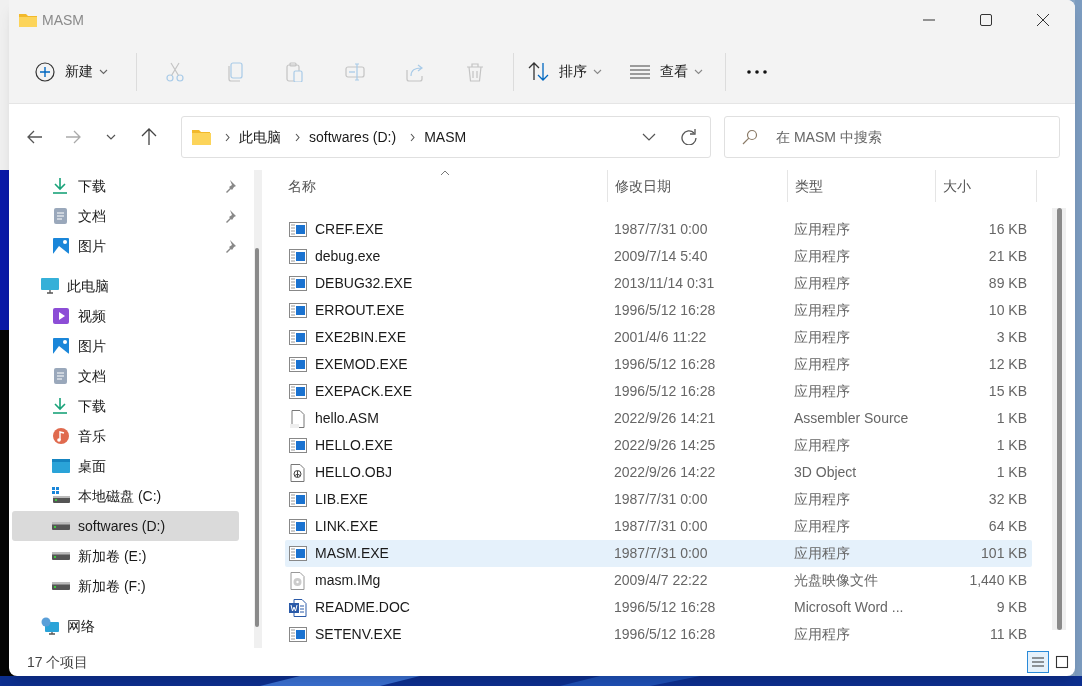 The height and width of the screenshot is (686, 1082). I want to click on sidebar-item: 新加卷 (F:), so click(125, 586).